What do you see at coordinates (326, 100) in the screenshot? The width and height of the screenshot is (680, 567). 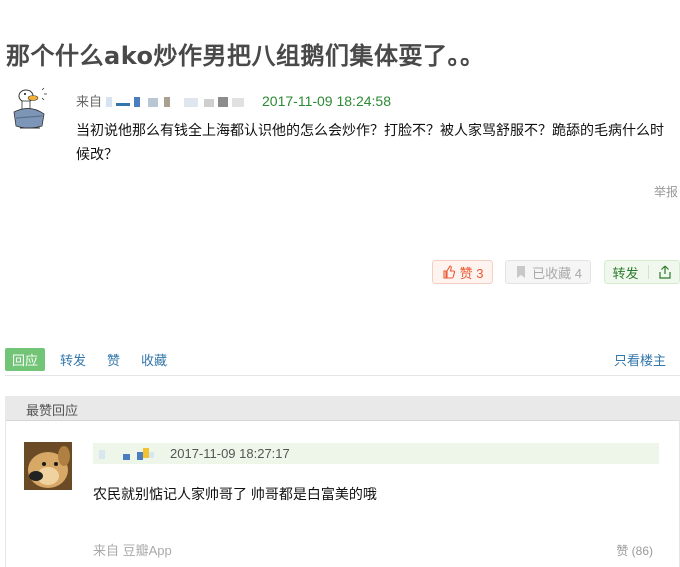 I see `post-time: 2017-11-09 18:24:58` at bounding box center [326, 100].